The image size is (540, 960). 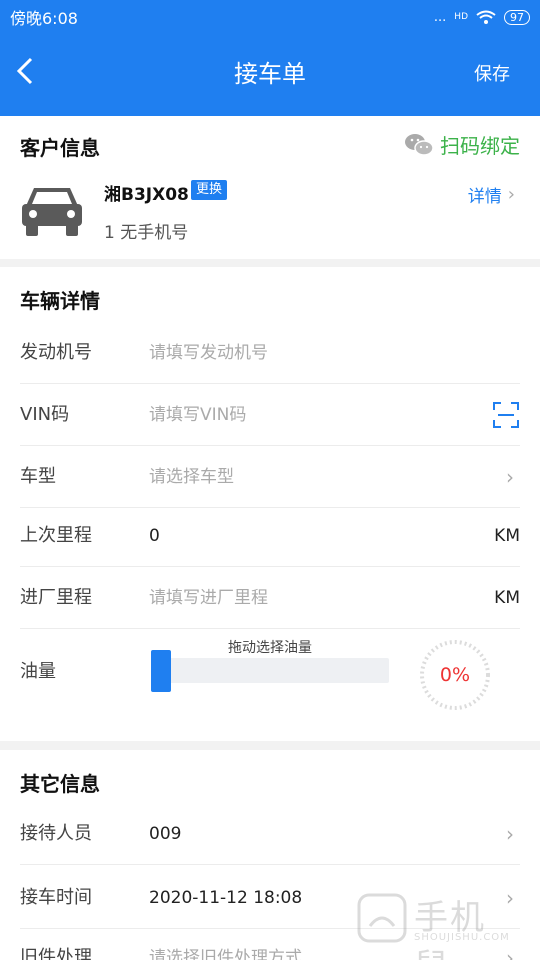 I want to click on last-mileage-row: 上次里程 0 KM, so click(x=270, y=536).